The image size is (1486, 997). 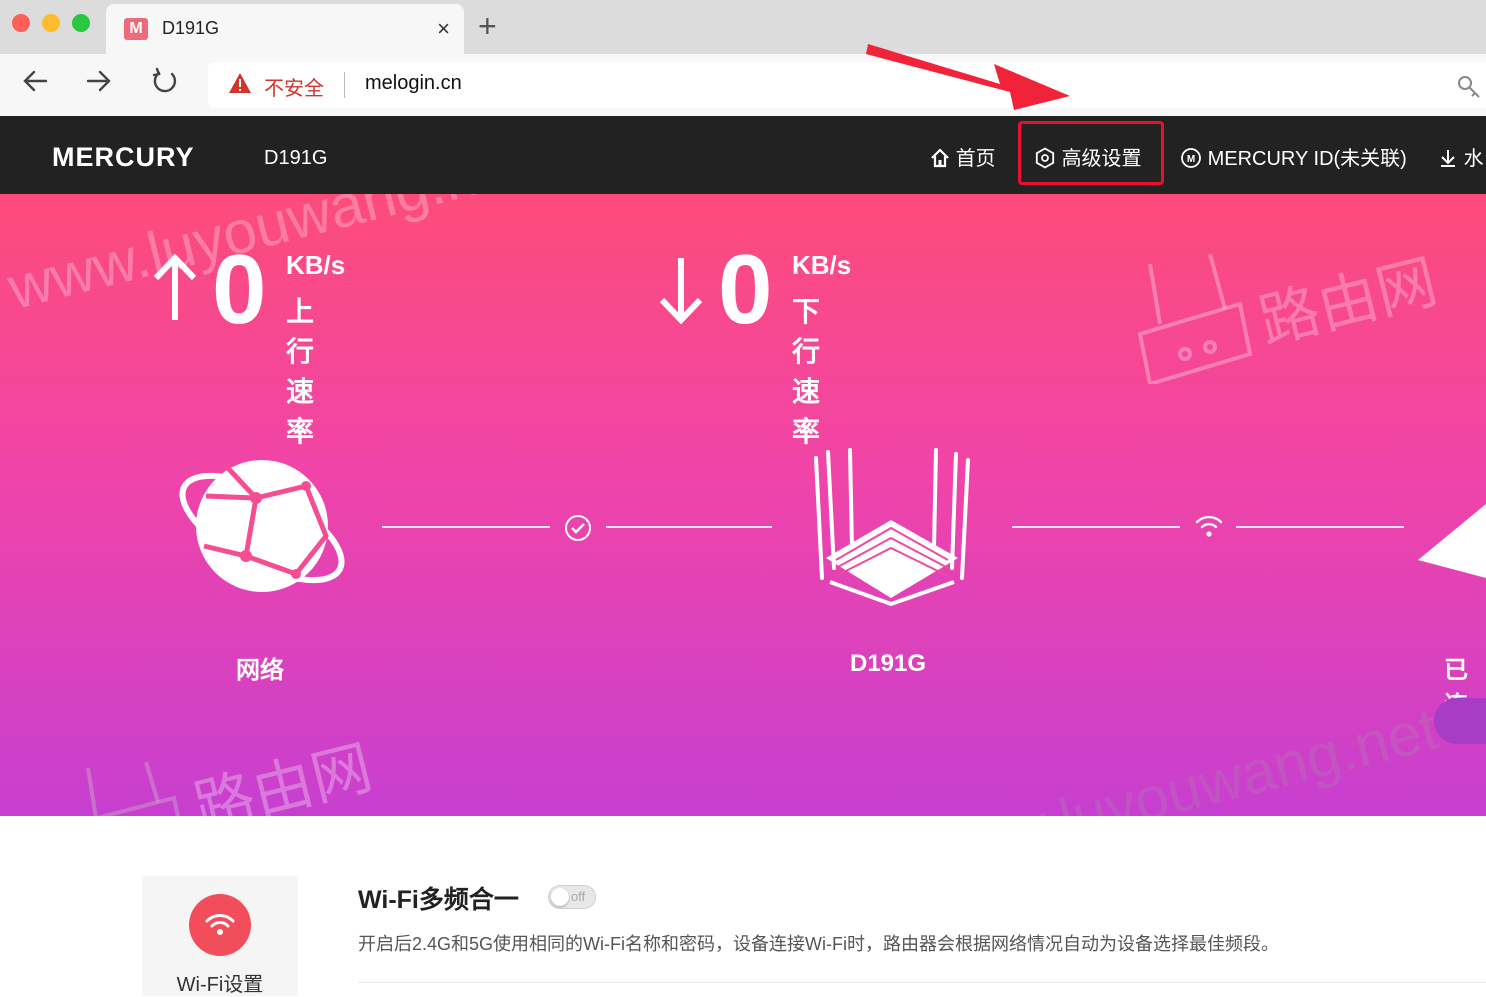 I want to click on minimize-window-button, so click(x=51, y=23).